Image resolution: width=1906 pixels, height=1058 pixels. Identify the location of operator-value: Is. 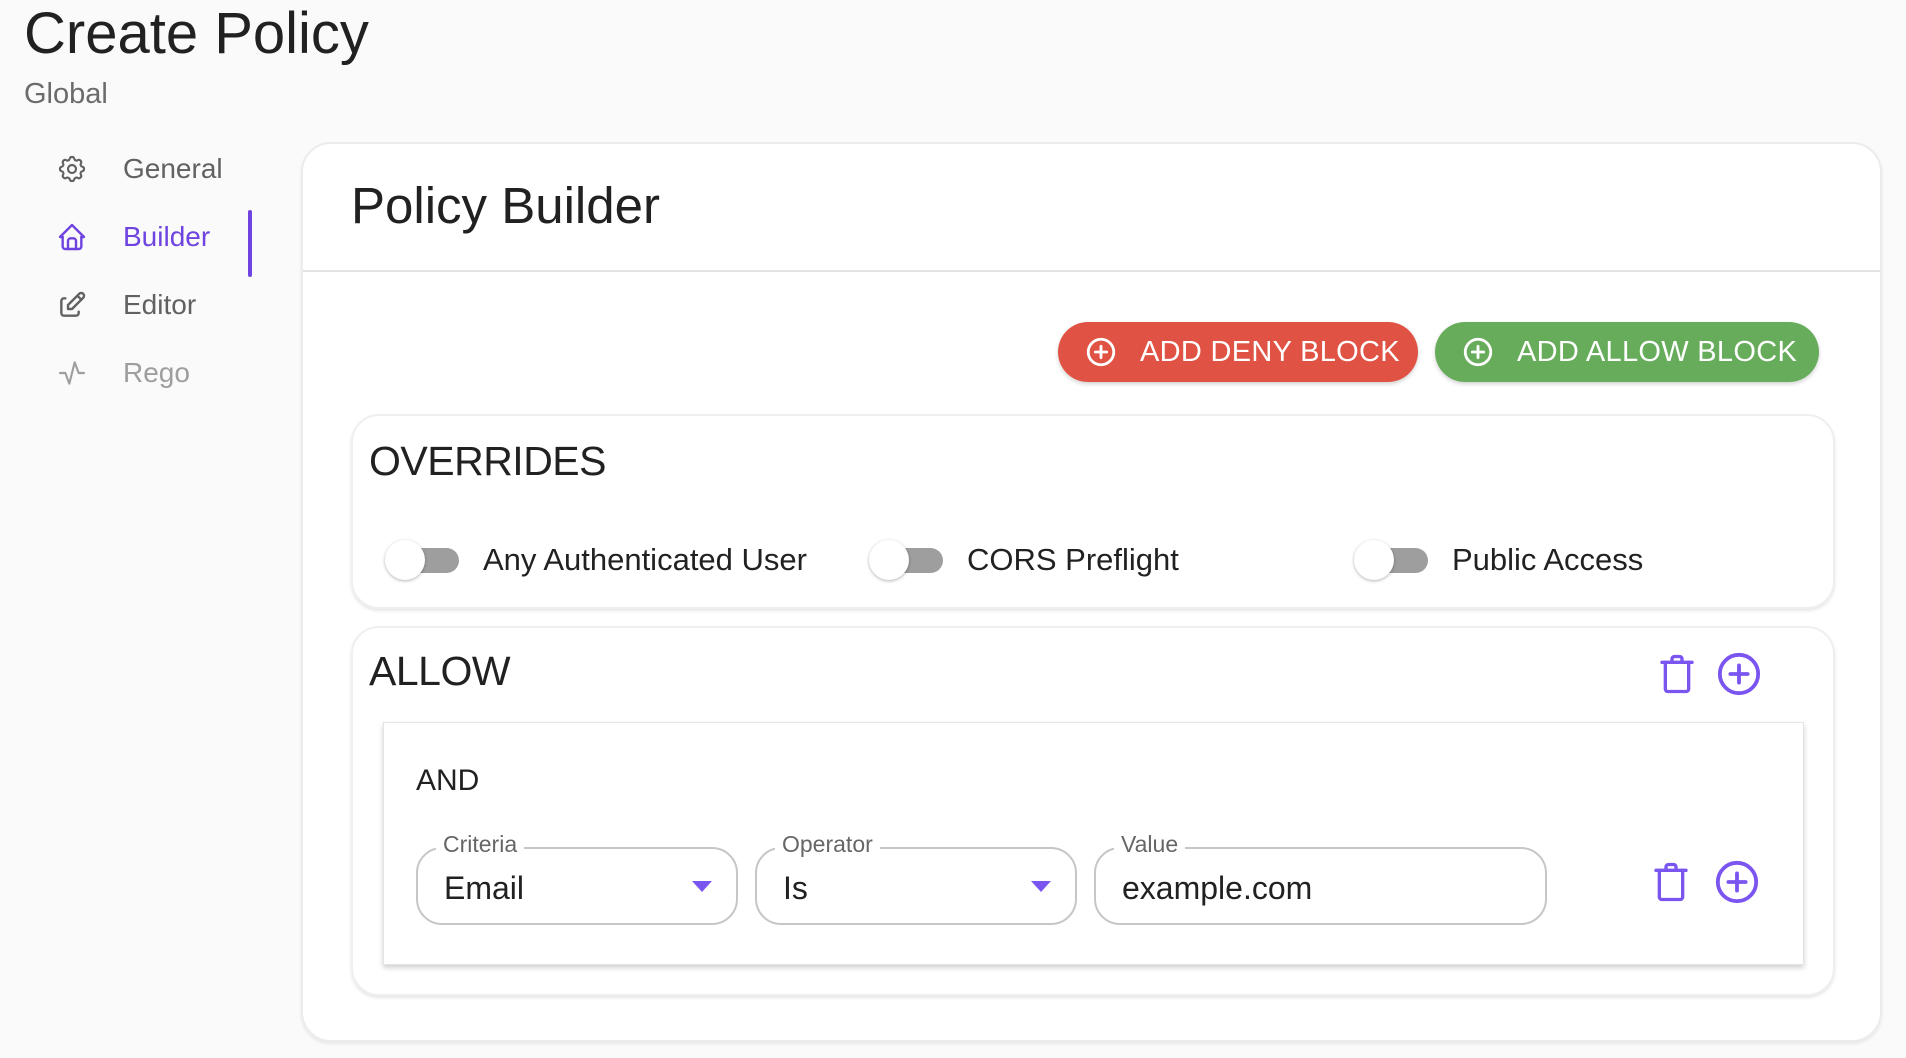
(795, 888).